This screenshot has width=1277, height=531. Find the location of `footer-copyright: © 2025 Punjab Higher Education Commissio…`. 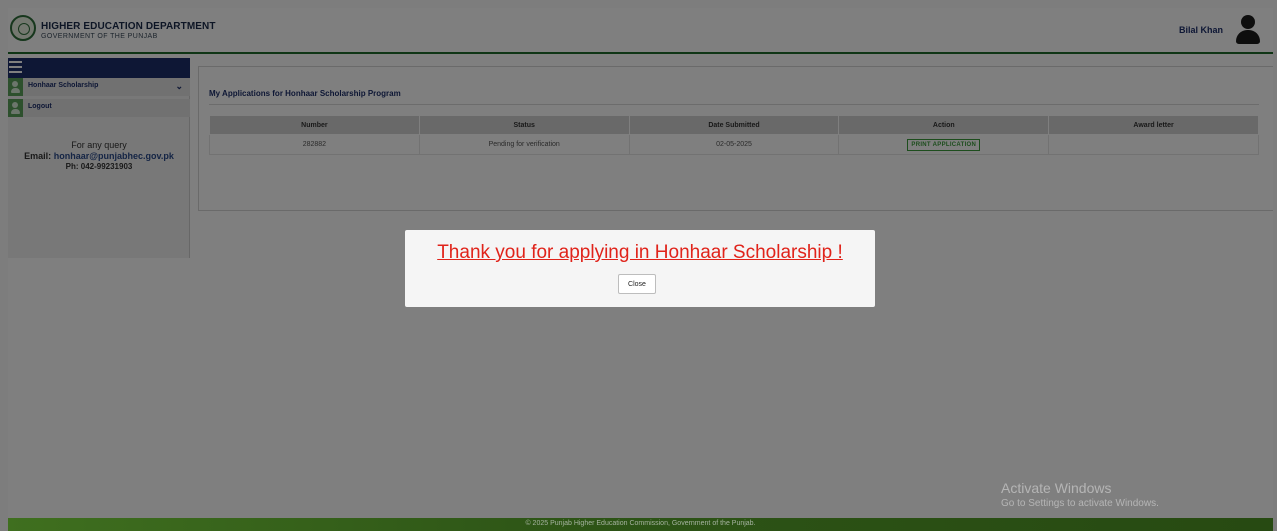

footer-copyright: © 2025 Punjab Higher Education Commissio… is located at coordinates (640, 523).